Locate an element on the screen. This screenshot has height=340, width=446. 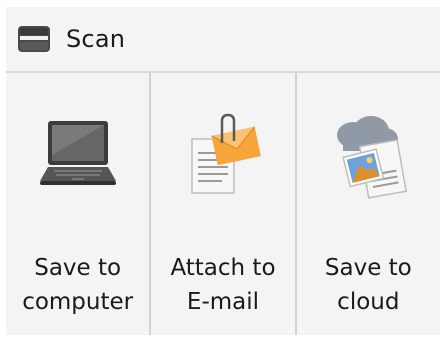
cloud-document-icon is located at coordinates (372, 157).